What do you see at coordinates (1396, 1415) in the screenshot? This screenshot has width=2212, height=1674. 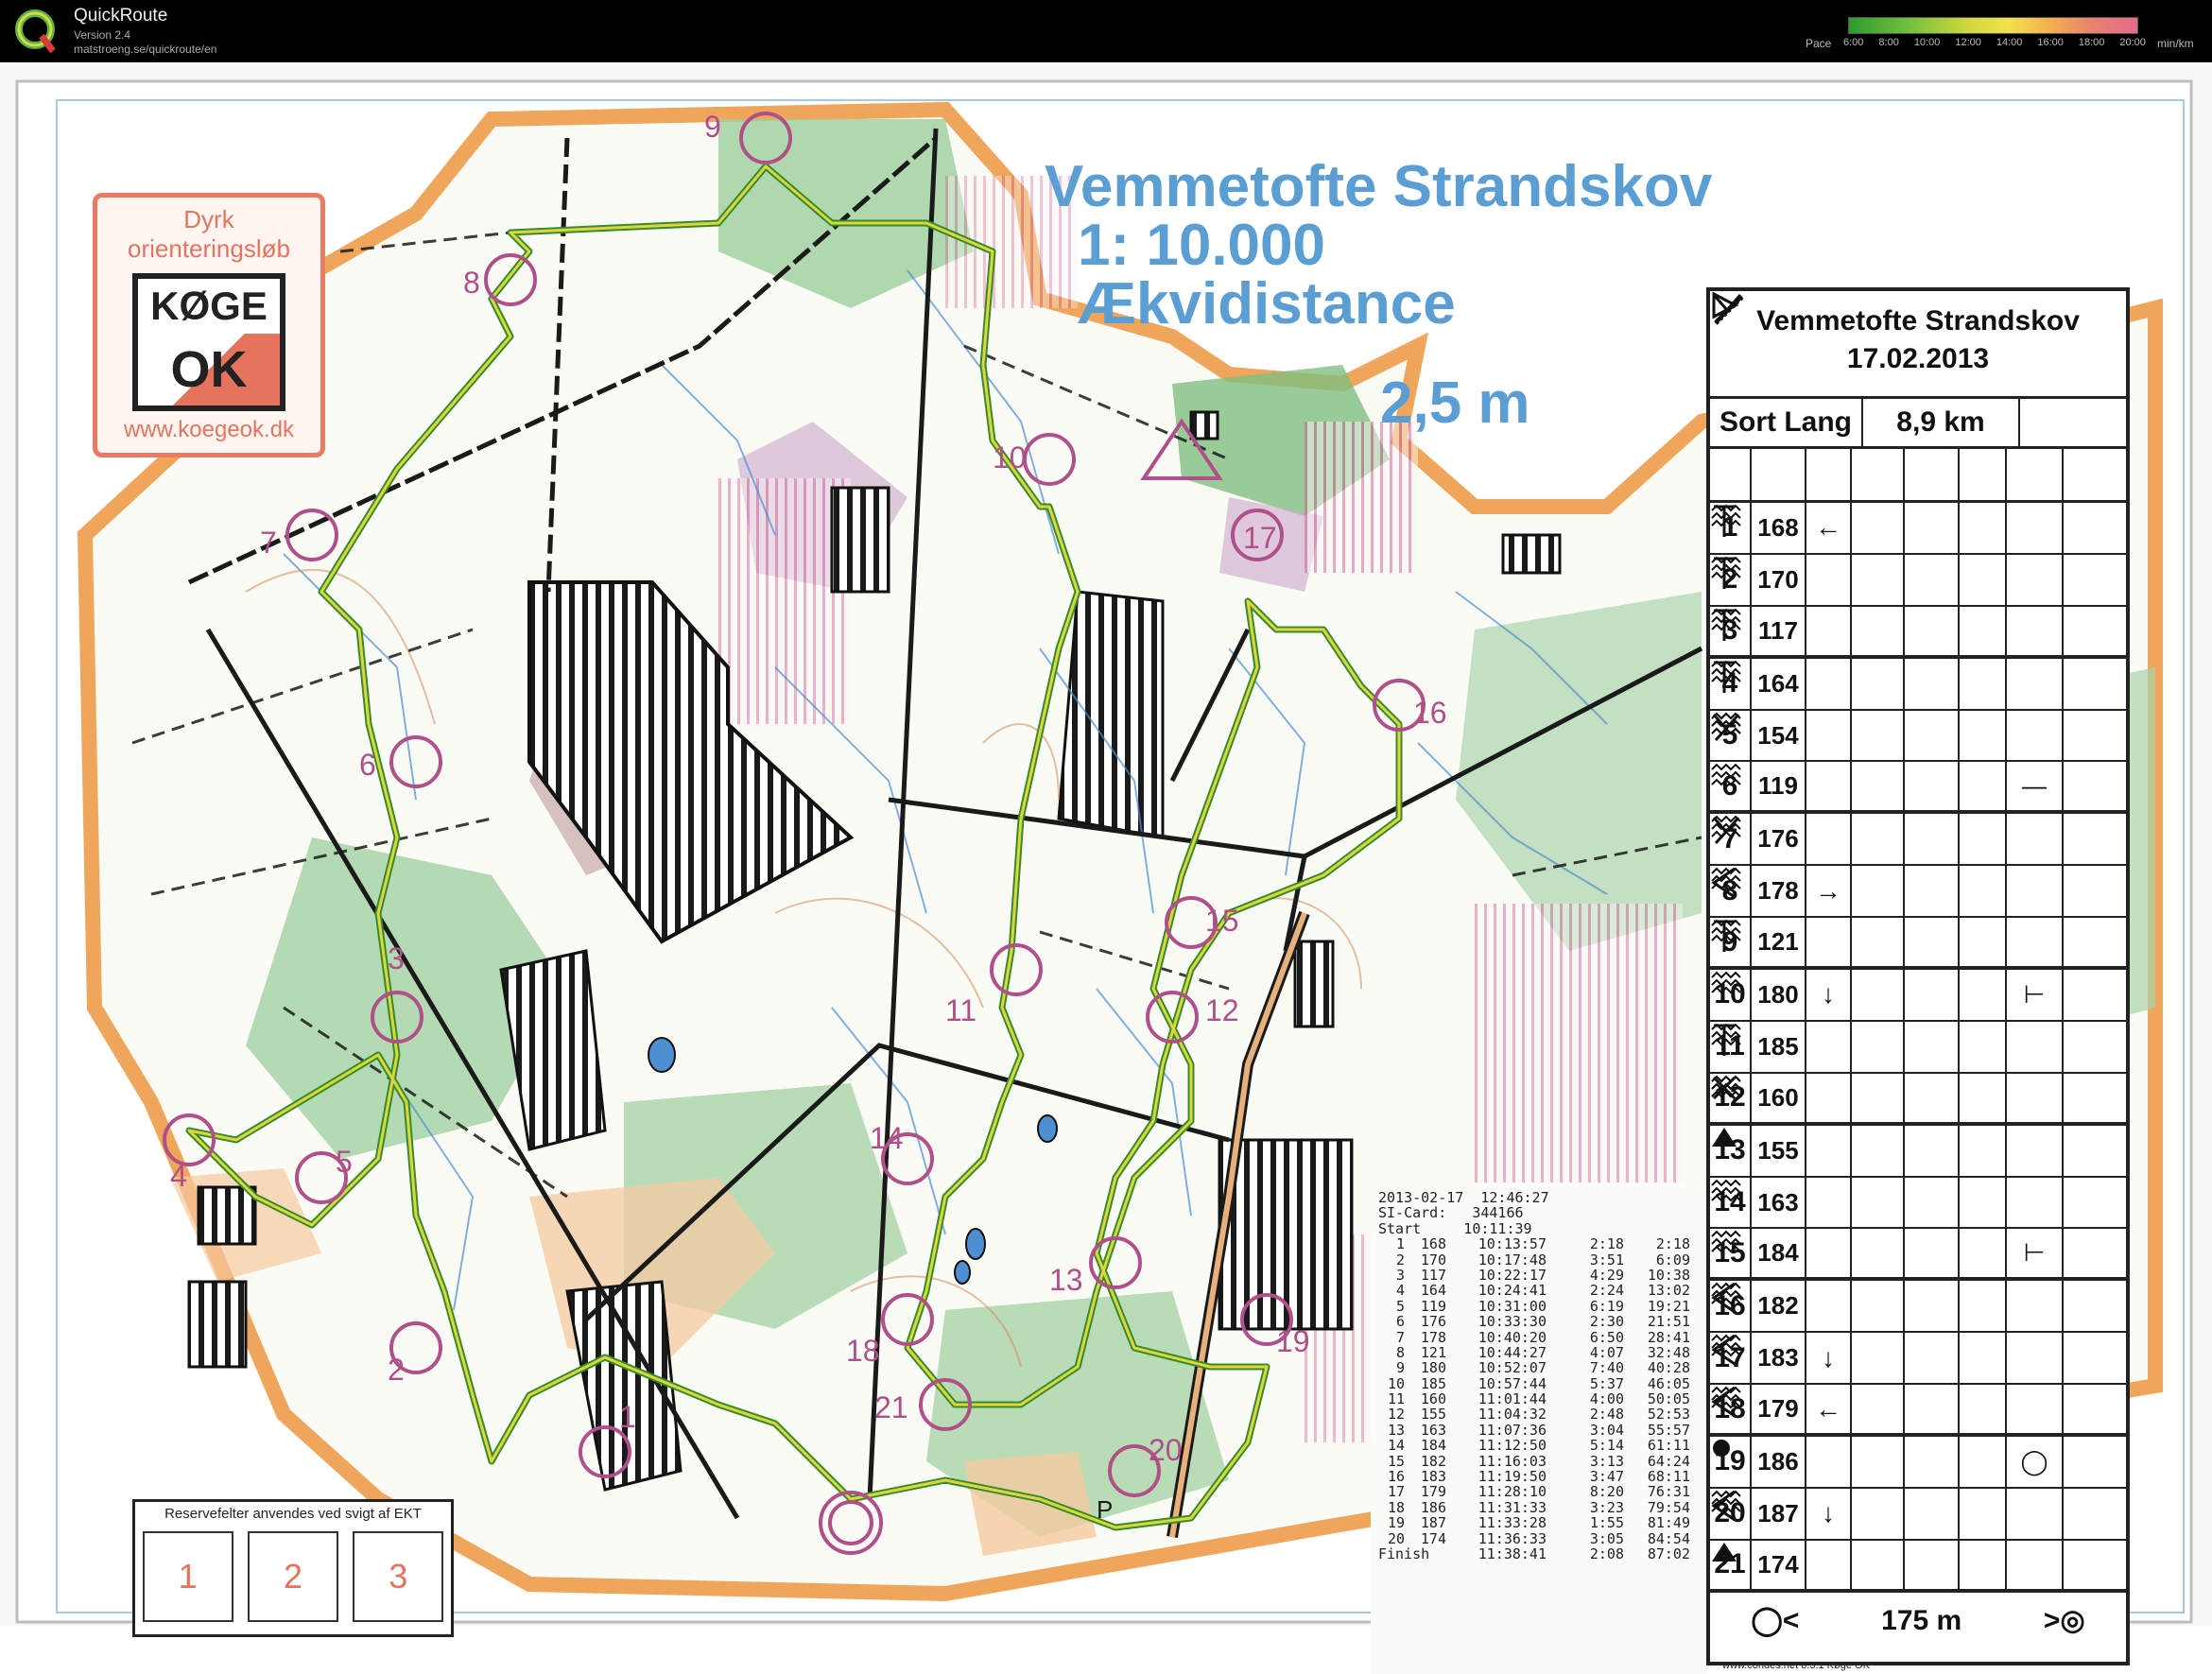 I see `split-n: 12` at bounding box center [1396, 1415].